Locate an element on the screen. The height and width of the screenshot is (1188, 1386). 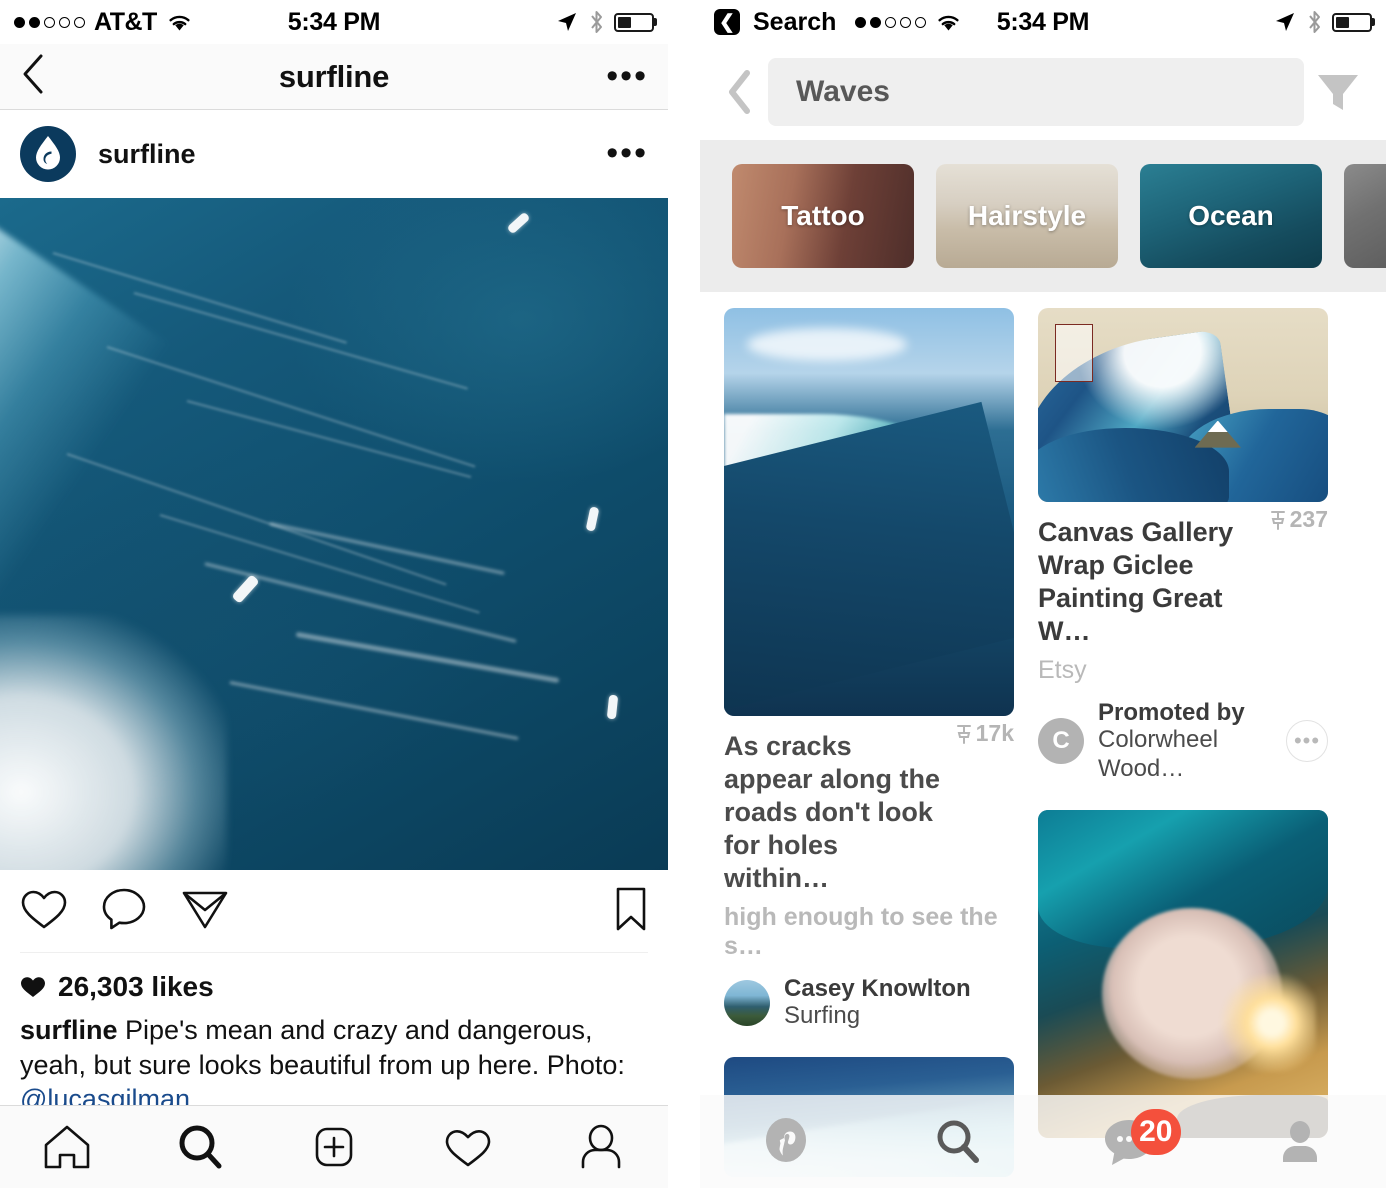
topic-chip-tattoo: Tattoo is located at coordinates (823, 216).